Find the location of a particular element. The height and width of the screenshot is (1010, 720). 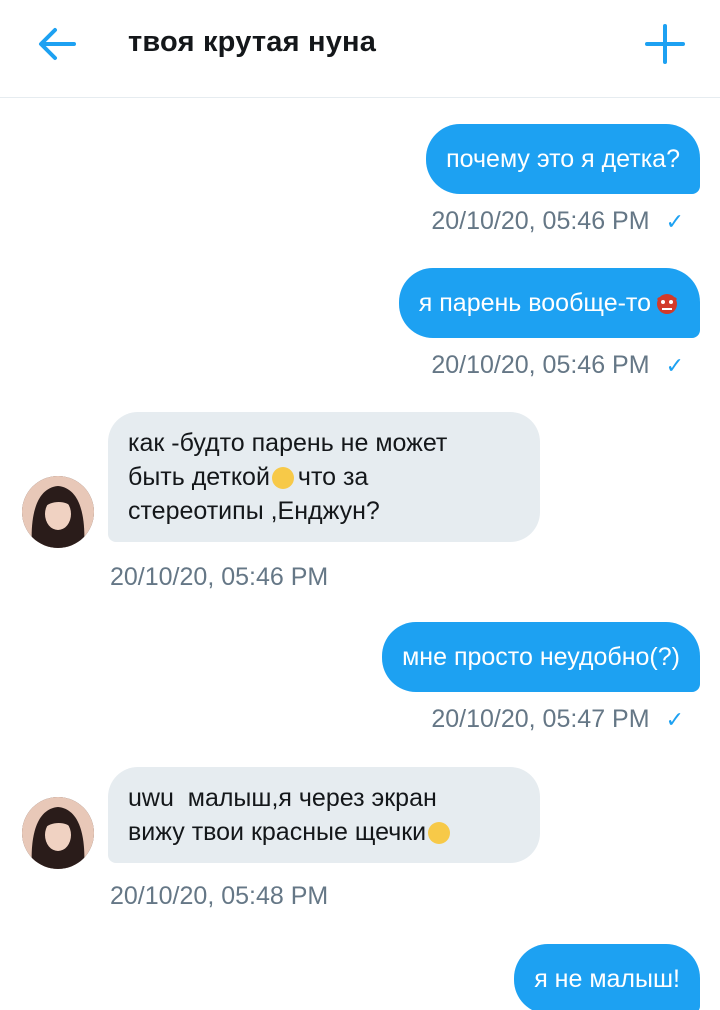

message-line: быть деткой is located at coordinates (199, 477).